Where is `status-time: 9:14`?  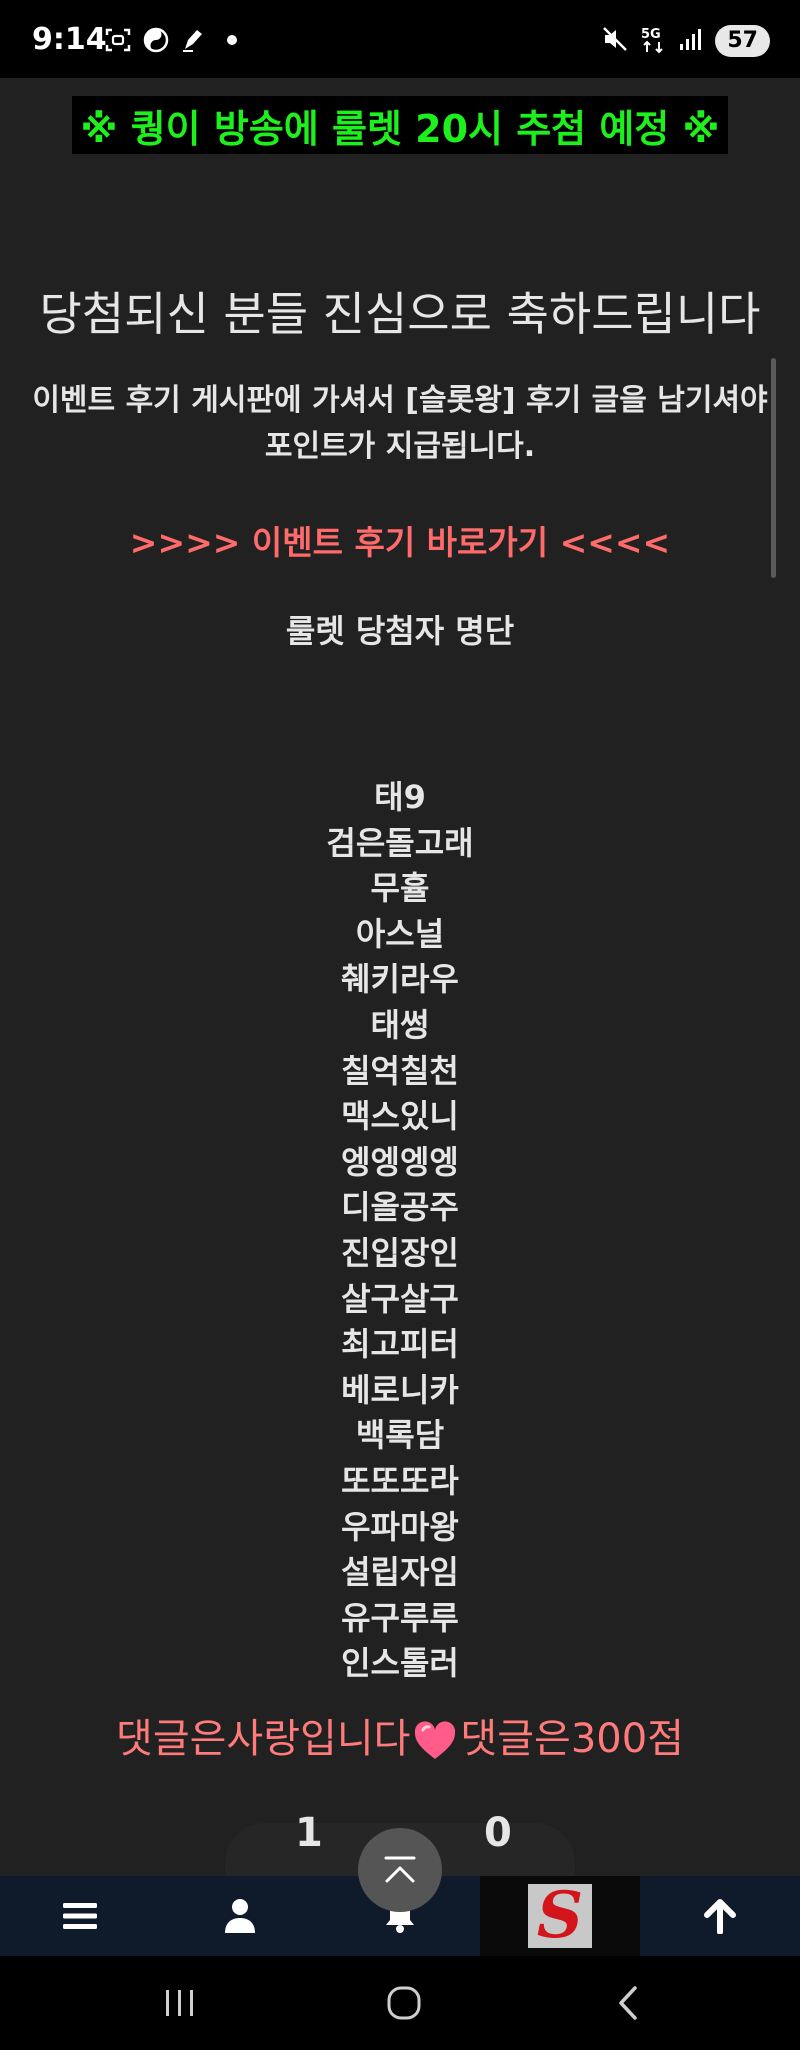 status-time: 9:14 is located at coordinates (69, 39).